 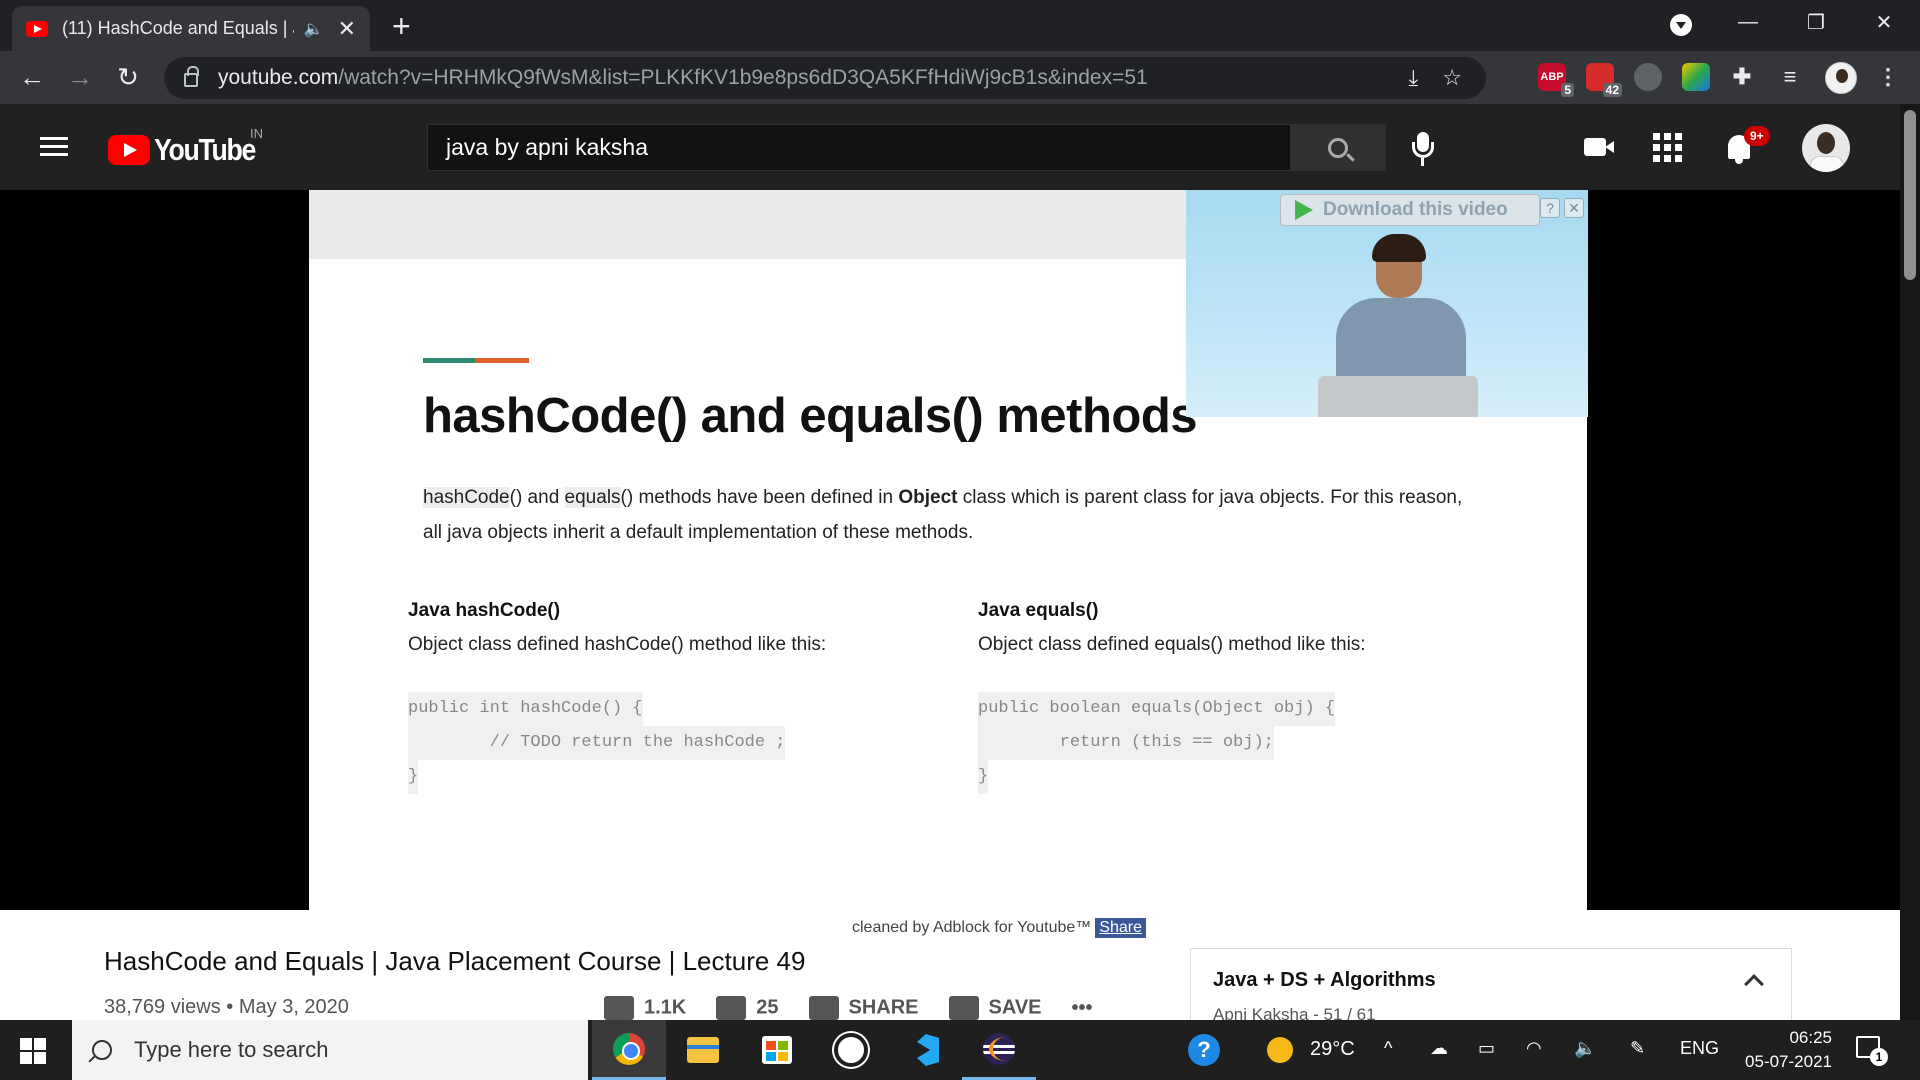 What do you see at coordinates (1534, 1048) in the screenshot?
I see `wifi-icon: ◠` at bounding box center [1534, 1048].